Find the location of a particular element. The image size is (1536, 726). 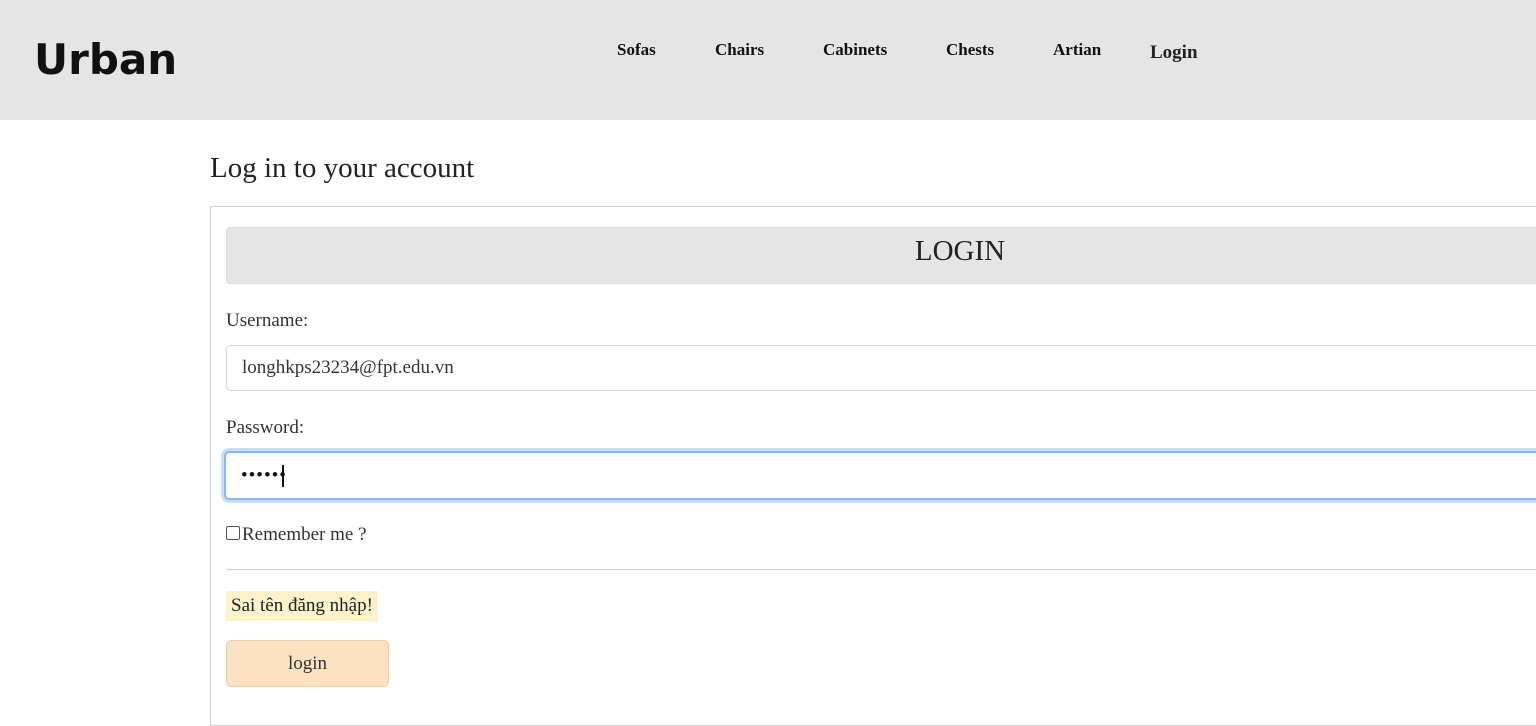

nav-link-artian: Artian is located at coordinates (1077, 50).